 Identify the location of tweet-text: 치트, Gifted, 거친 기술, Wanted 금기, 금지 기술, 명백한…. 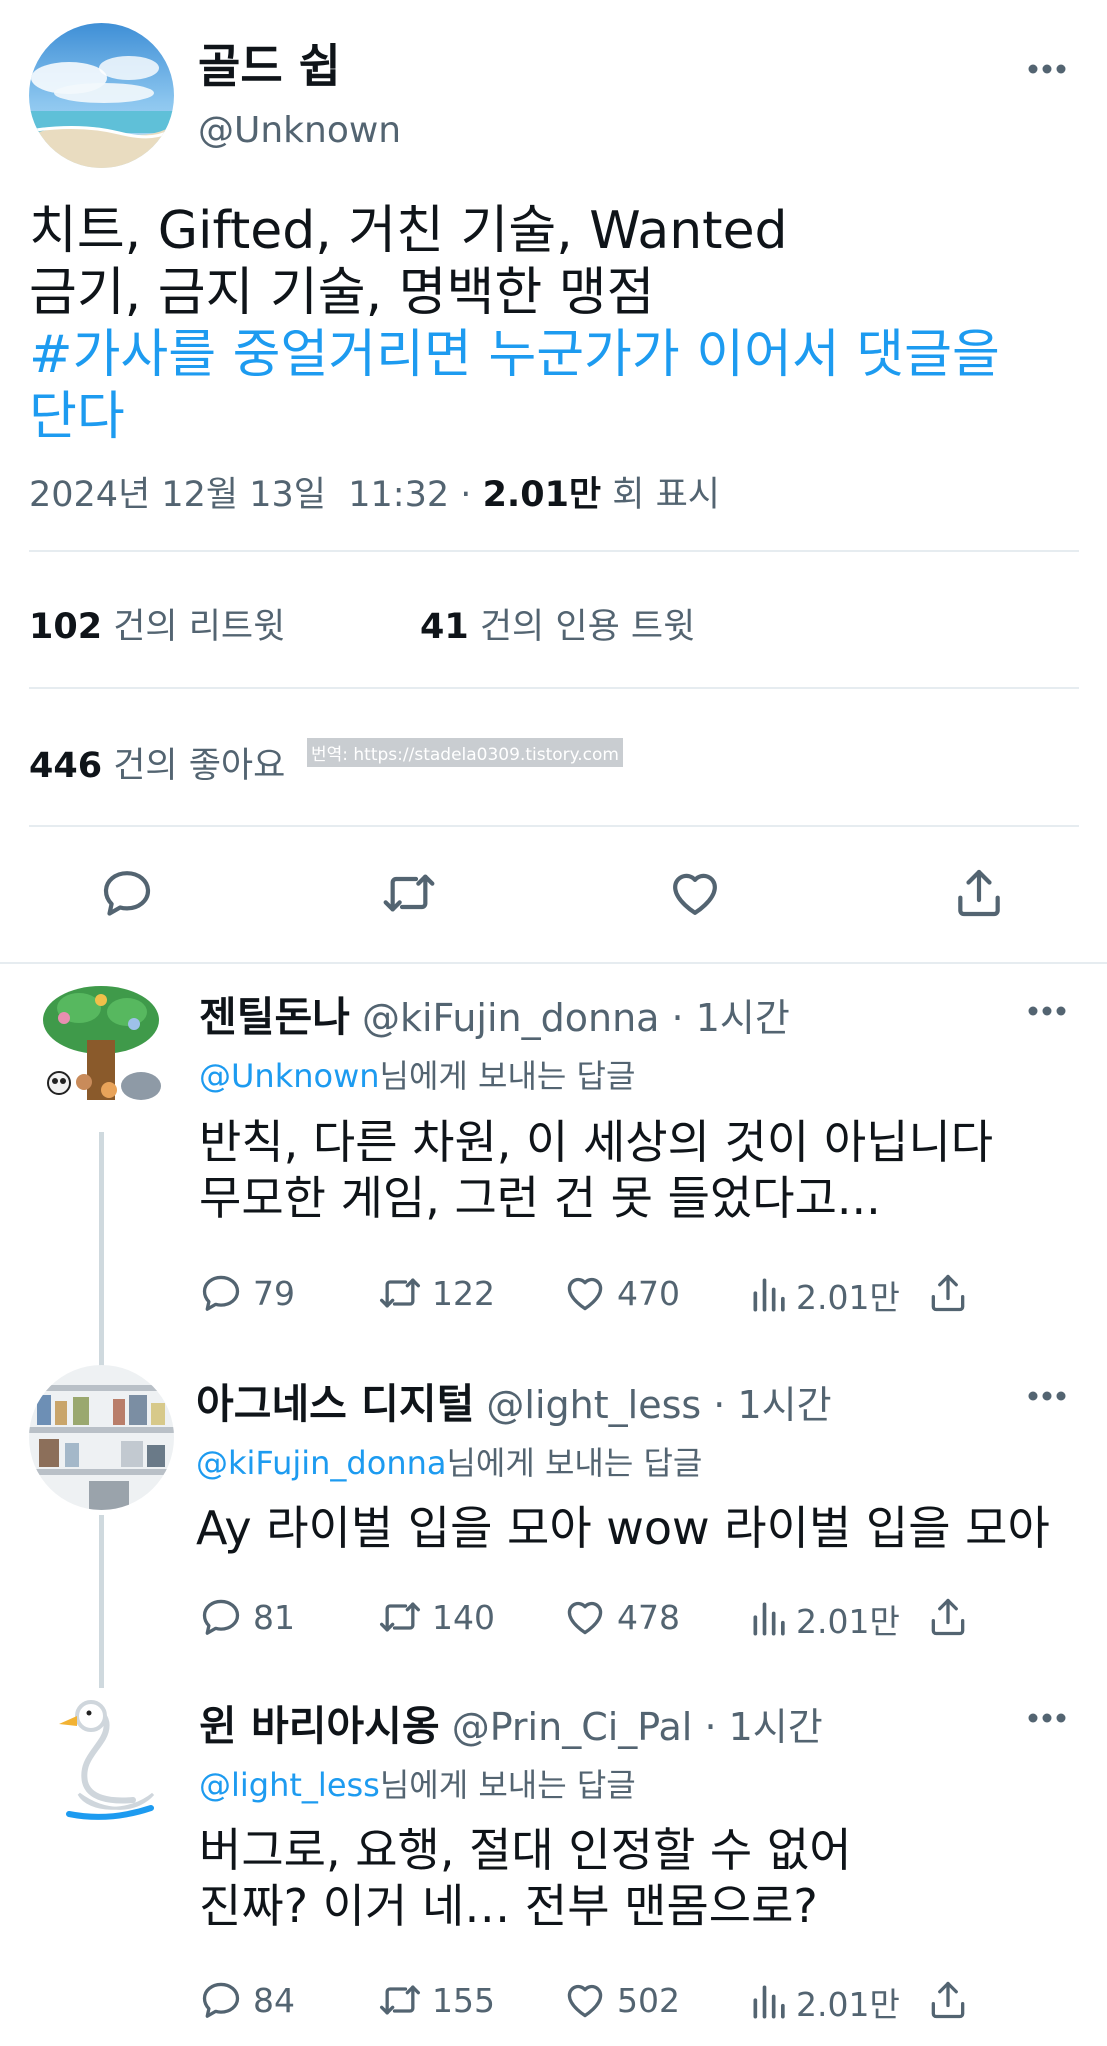
(559, 324).